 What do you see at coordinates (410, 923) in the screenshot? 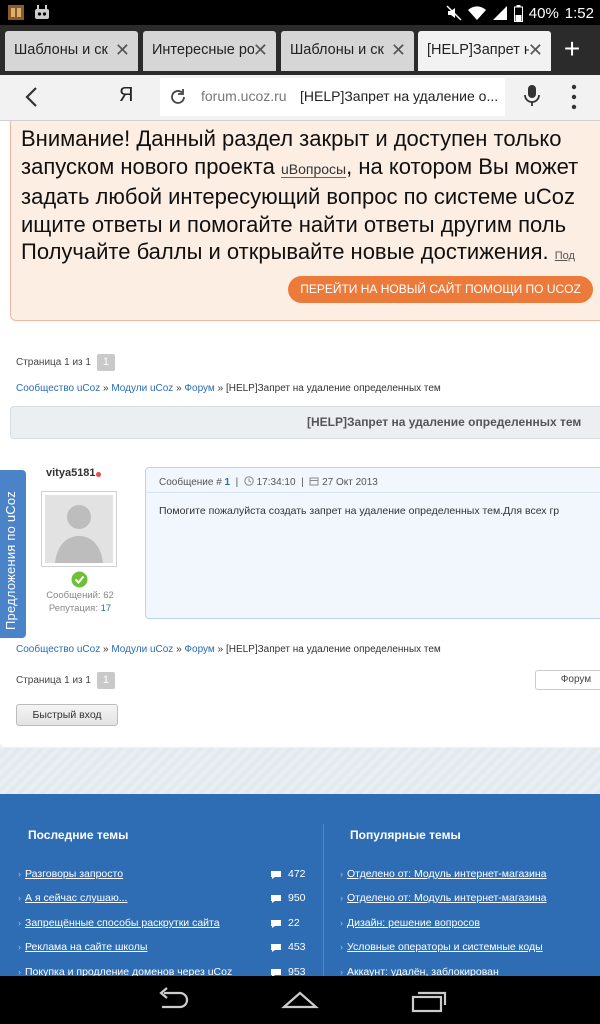
I see `popular-topic-link: › Дизайн: решение вопросов` at bounding box center [410, 923].